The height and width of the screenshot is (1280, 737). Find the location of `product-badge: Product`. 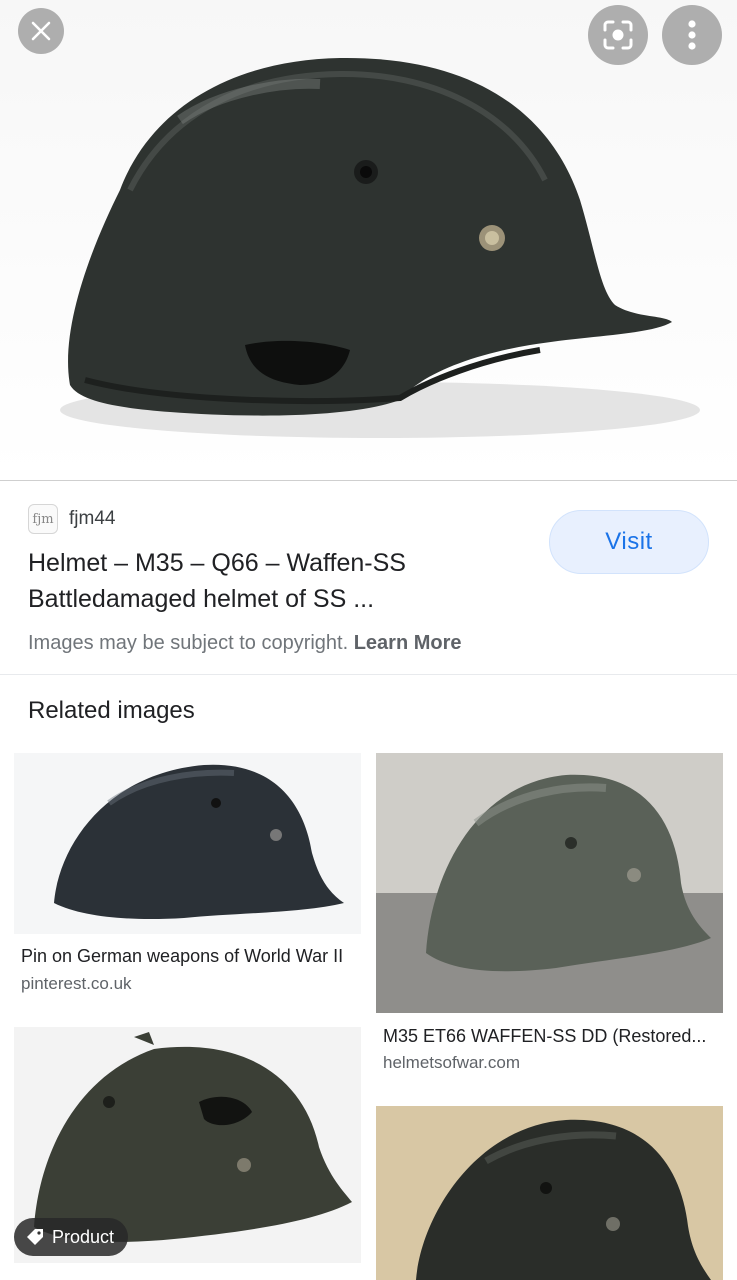

product-badge: Product is located at coordinates (71, 1237).